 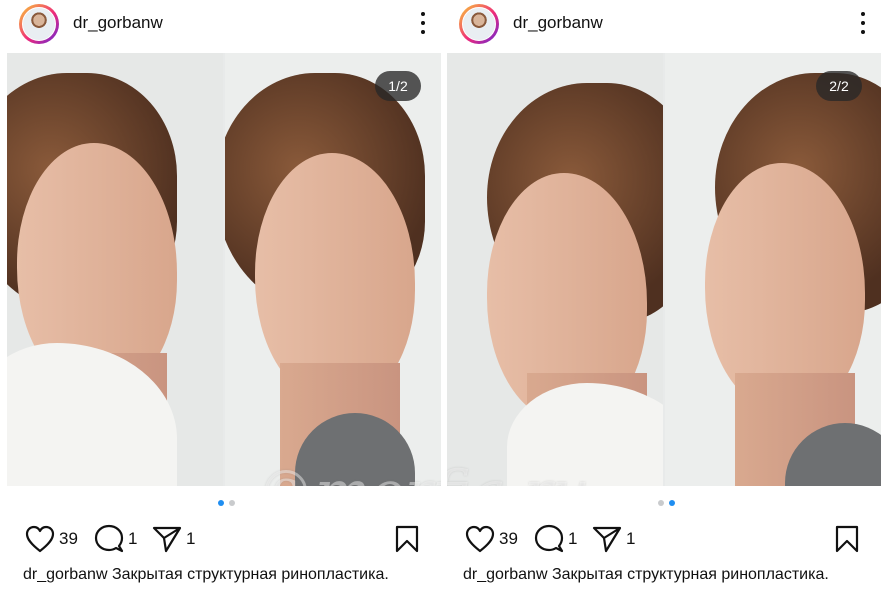 I want to click on slide-counter: 2/2, so click(x=839, y=86).